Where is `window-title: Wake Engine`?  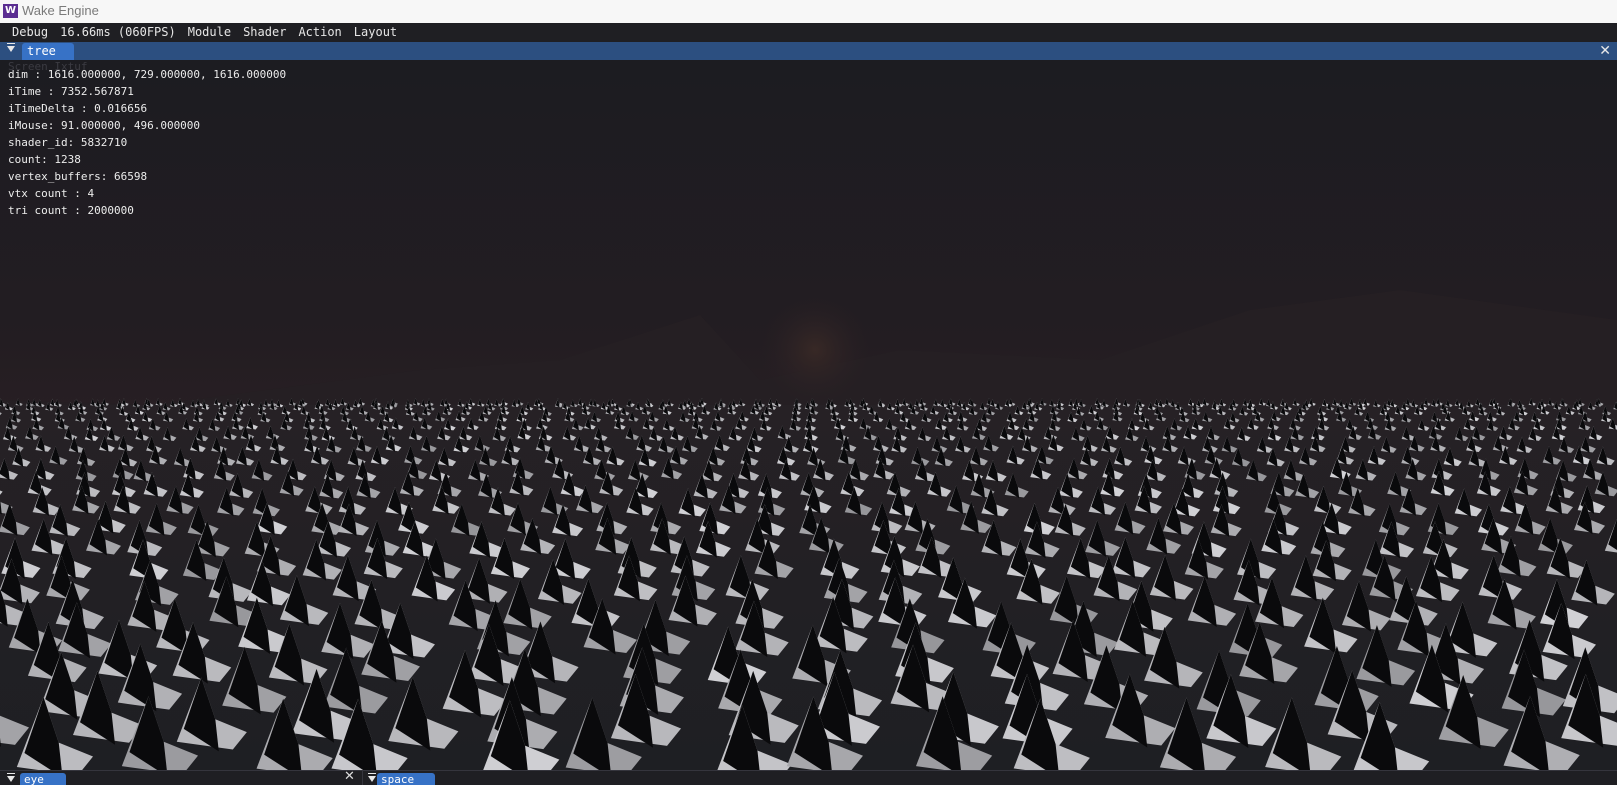
window-title: Wake Engine is located at coordinates (60, 10).